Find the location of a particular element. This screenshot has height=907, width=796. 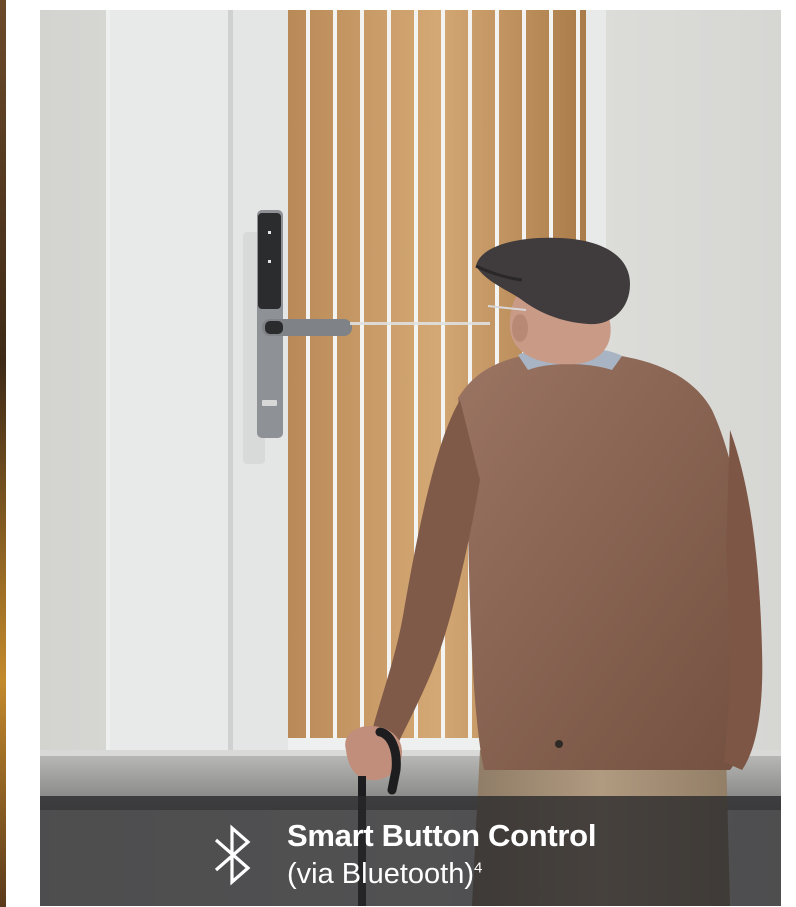

man-ear is located at coordinates (520, 328).